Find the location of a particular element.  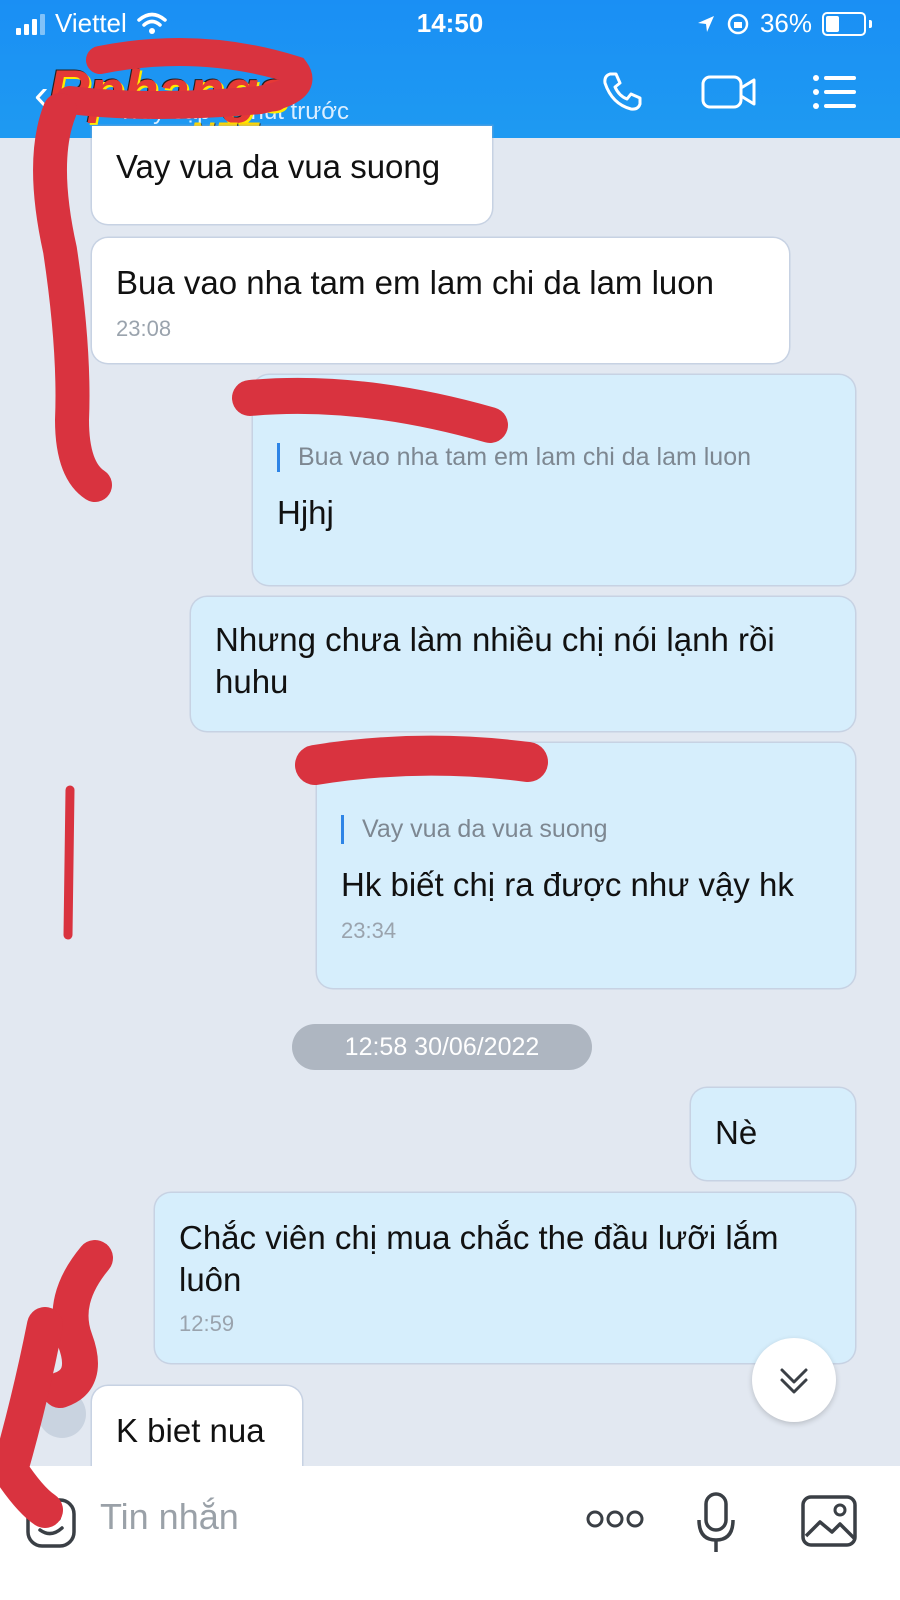

message-text: Nè is located at coordinates (736, 1132).